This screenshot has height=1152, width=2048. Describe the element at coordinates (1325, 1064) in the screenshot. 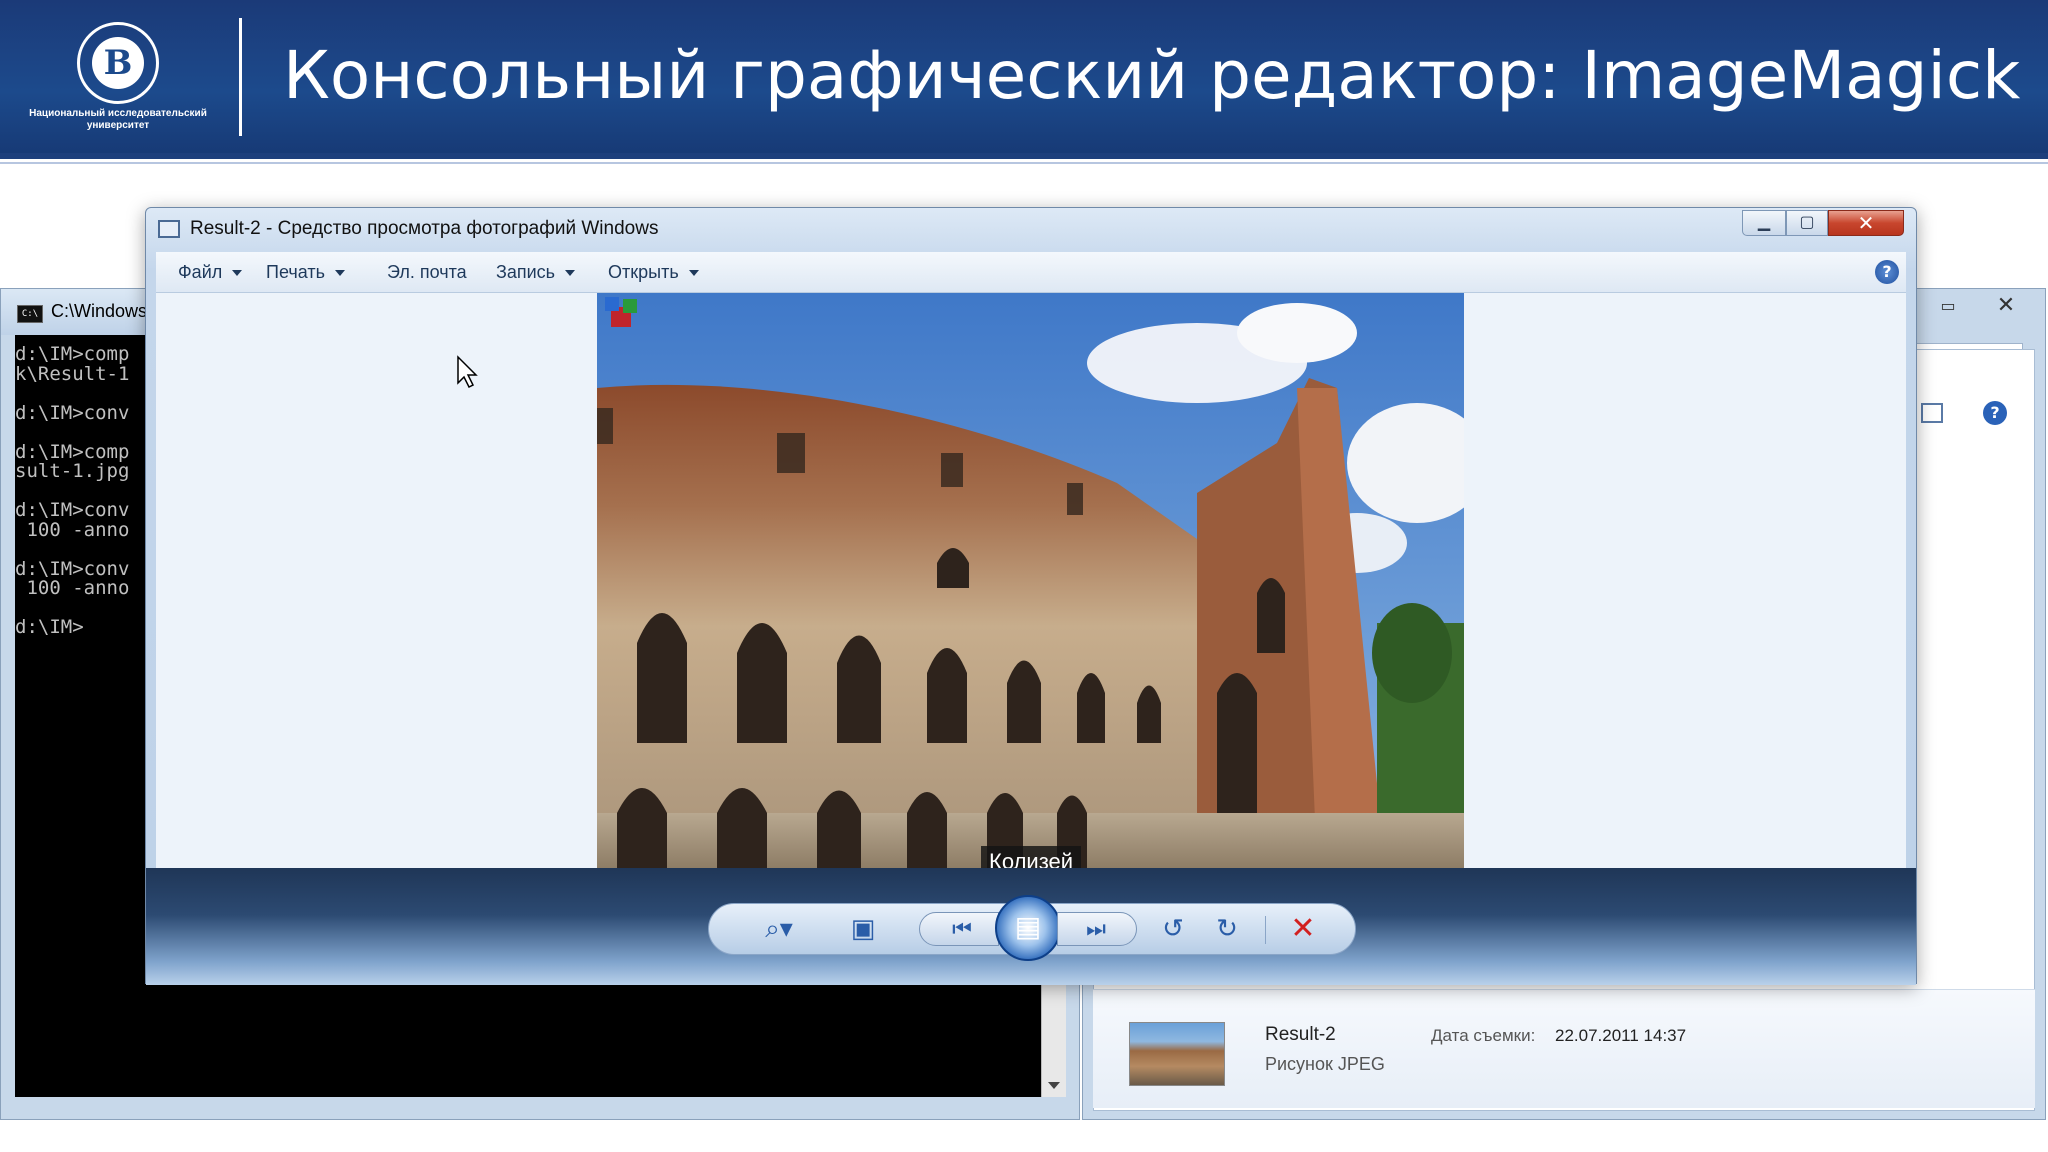

I see `details-file-type: Рисунок JPEG` at that location.